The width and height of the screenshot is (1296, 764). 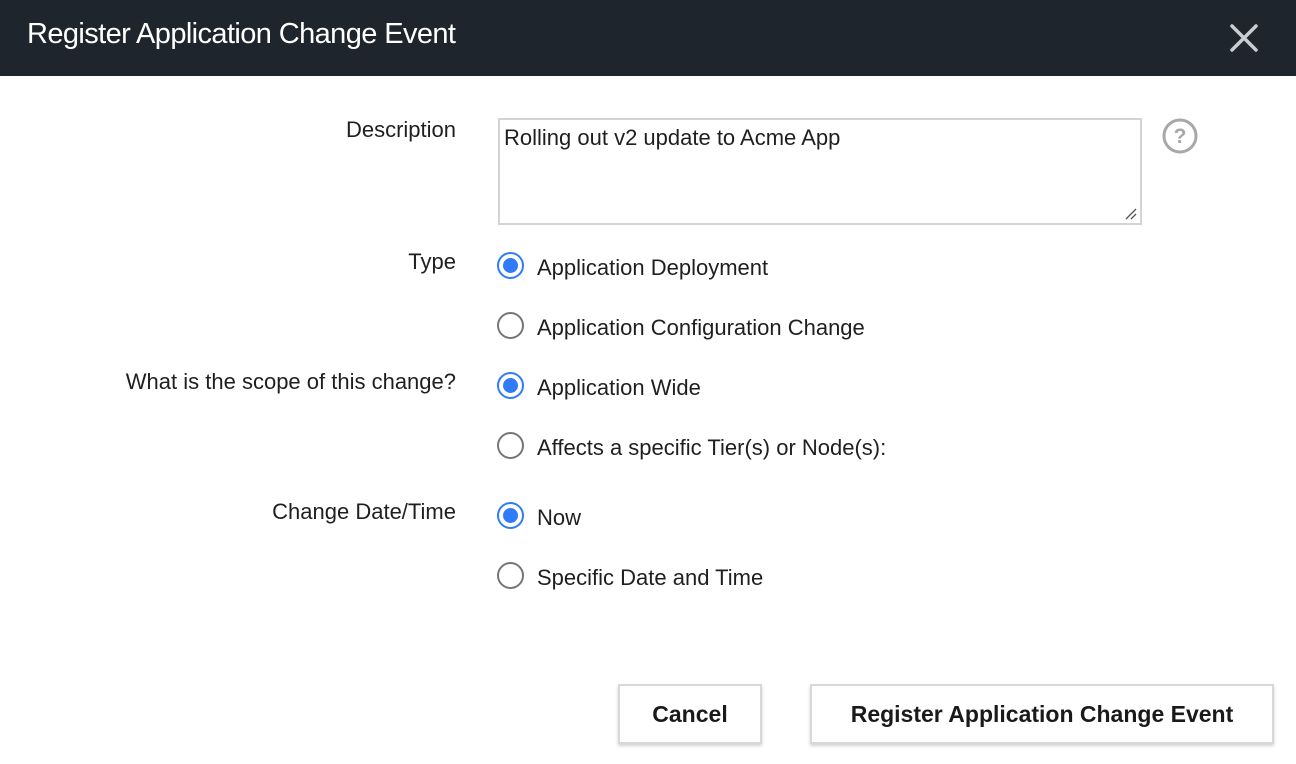 I want to click on radio-label: Application Deployment, so click(x=653, y=267).